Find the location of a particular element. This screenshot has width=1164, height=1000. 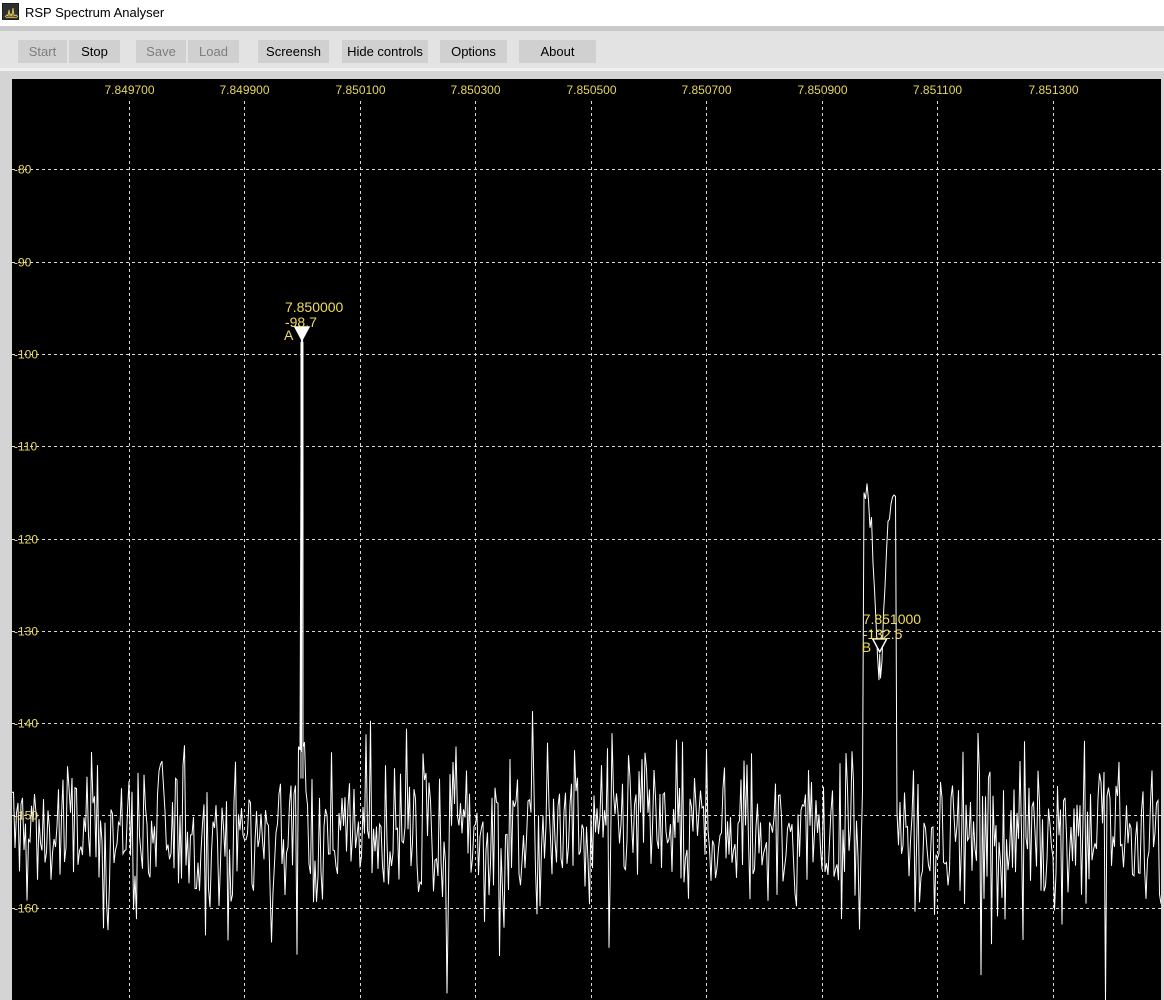

marker-a: A7.850000-98.7 is located at coordinates (314, 321).